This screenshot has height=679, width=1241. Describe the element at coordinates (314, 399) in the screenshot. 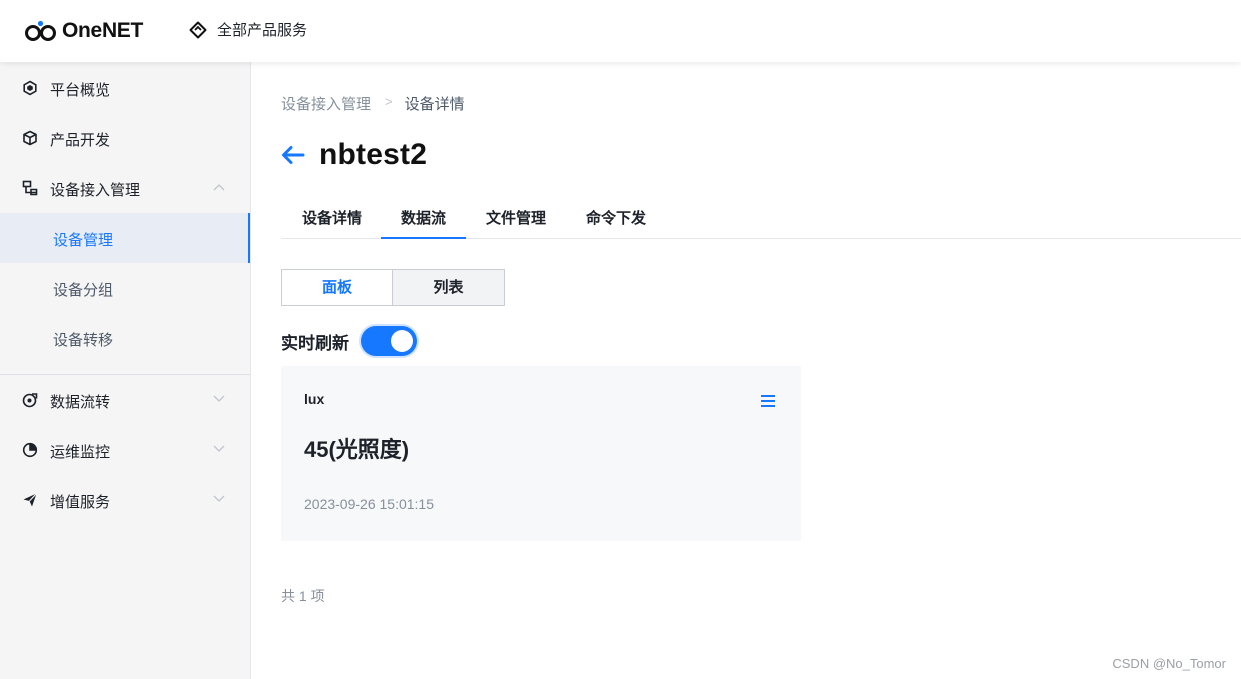

I see `datastream-name: lux` at that location.